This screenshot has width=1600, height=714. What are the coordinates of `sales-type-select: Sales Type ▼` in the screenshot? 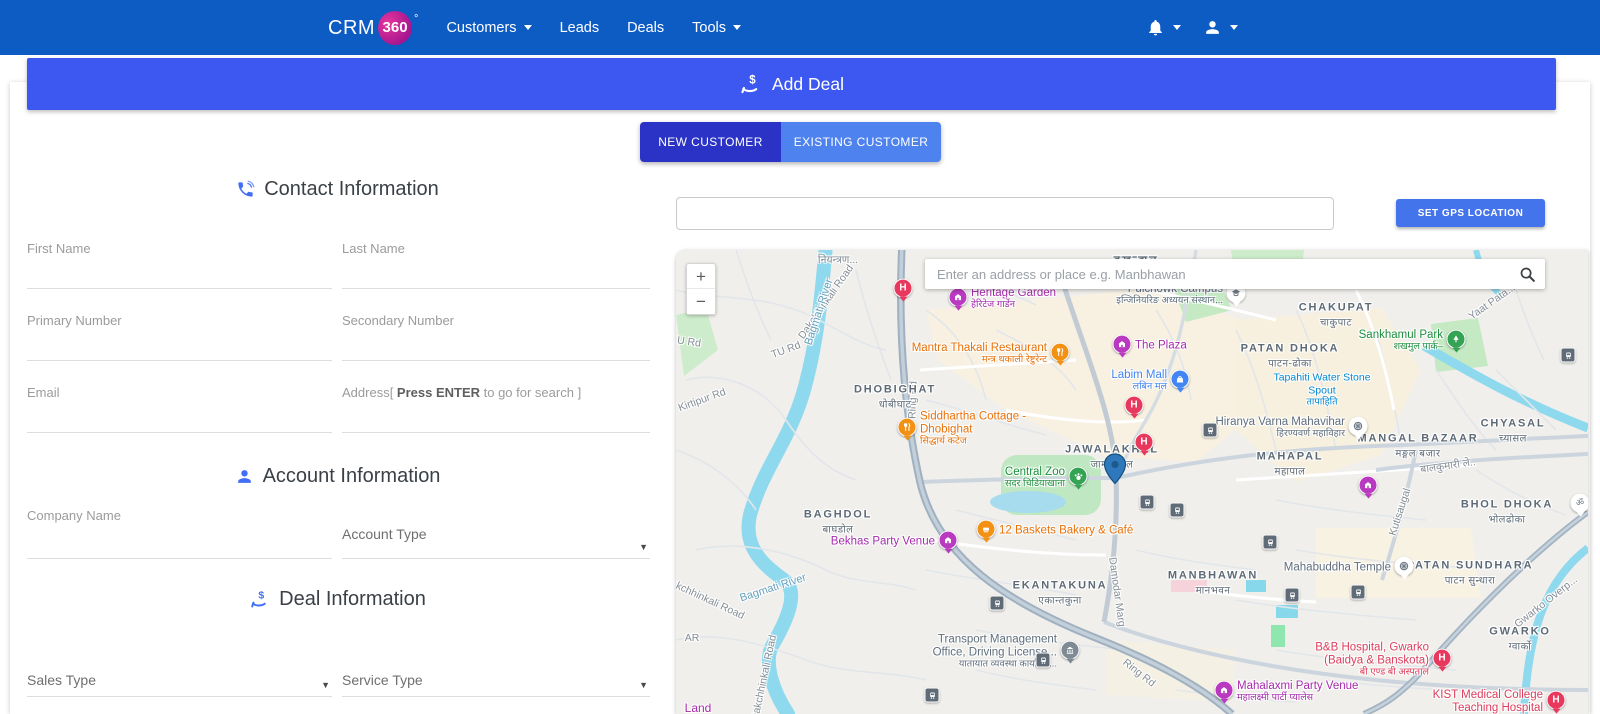 It's located at (179, 683).